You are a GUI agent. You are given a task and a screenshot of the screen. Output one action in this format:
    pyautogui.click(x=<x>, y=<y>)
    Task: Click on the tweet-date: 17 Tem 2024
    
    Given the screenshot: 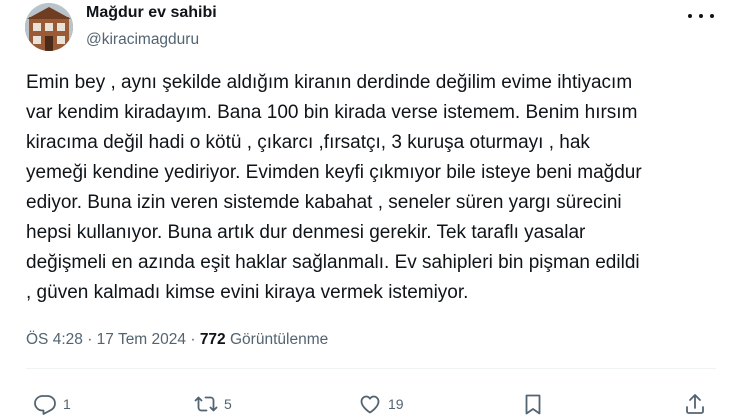 What is the action you would take?
    pyautogui.click(x=141, y=339)
    